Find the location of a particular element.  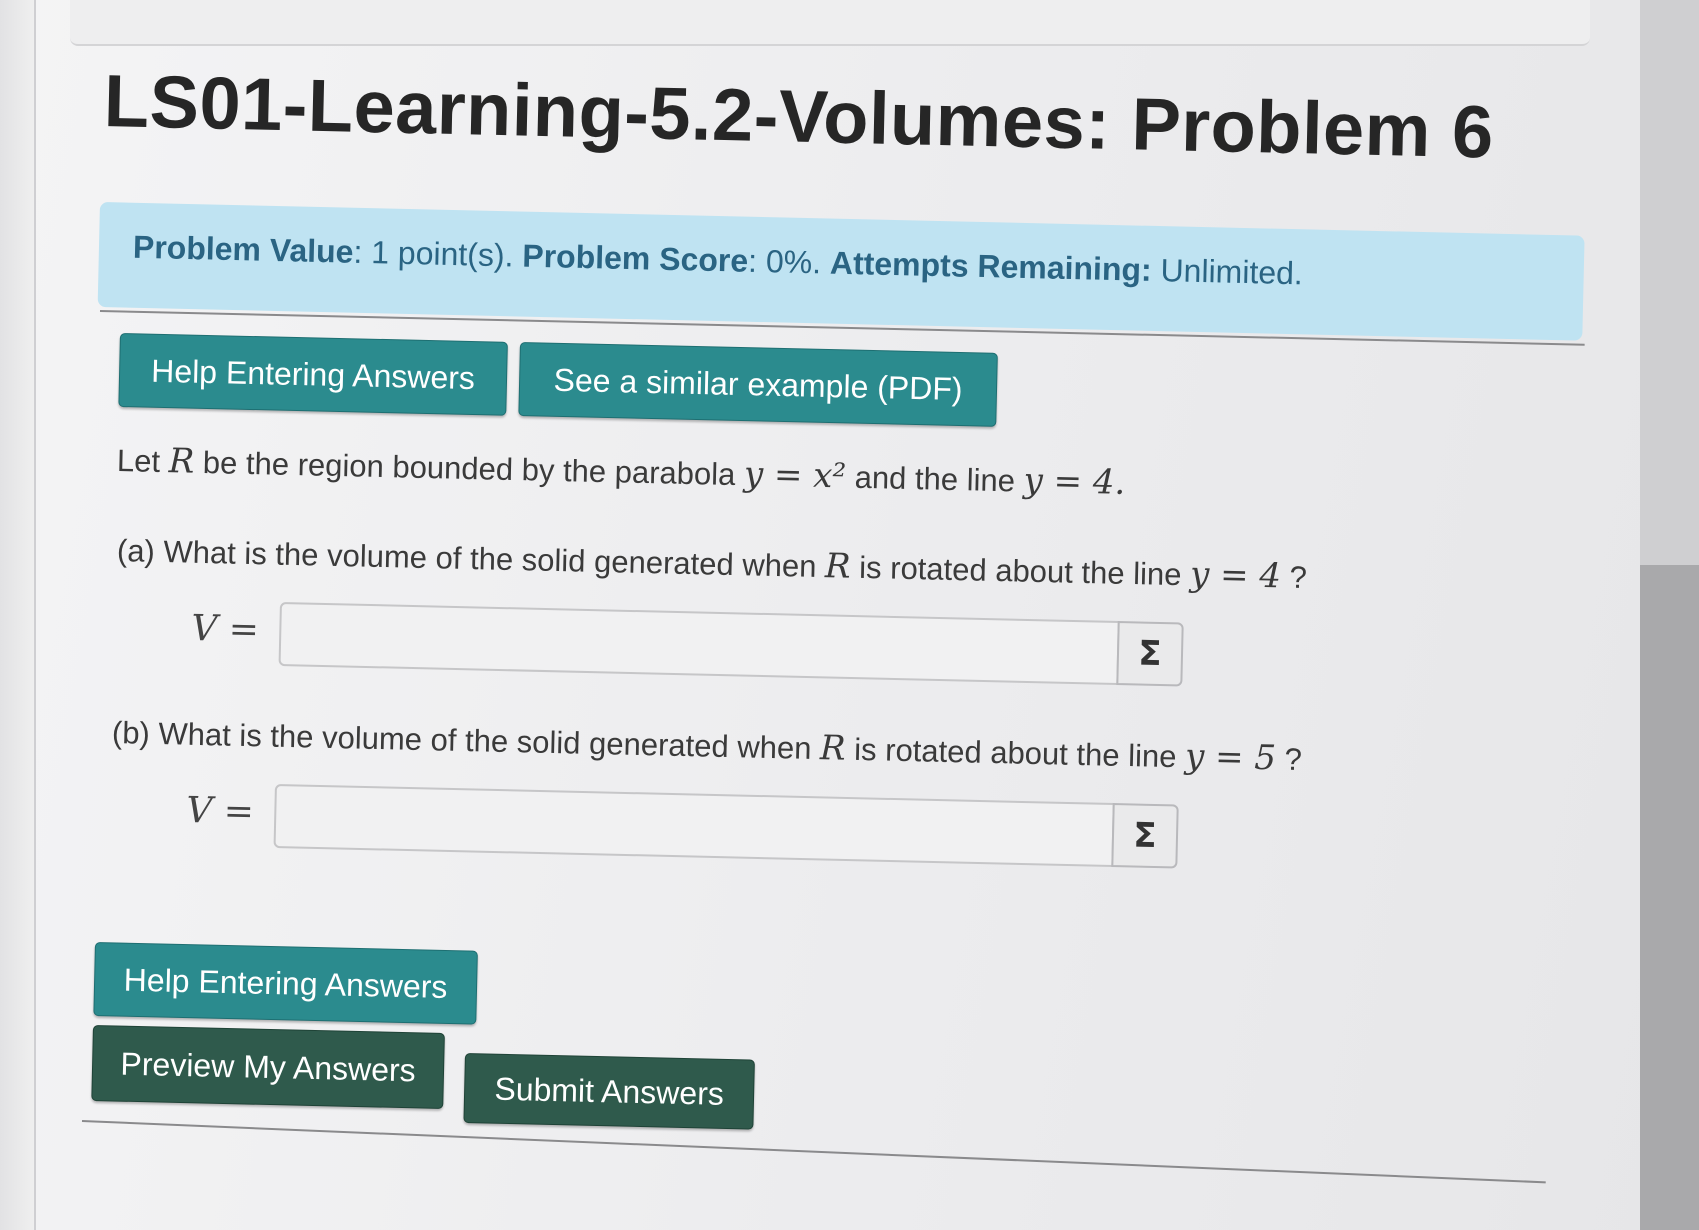

attempts-remaining-label: Attempts Remaining: is located at coordinates (991, 266).